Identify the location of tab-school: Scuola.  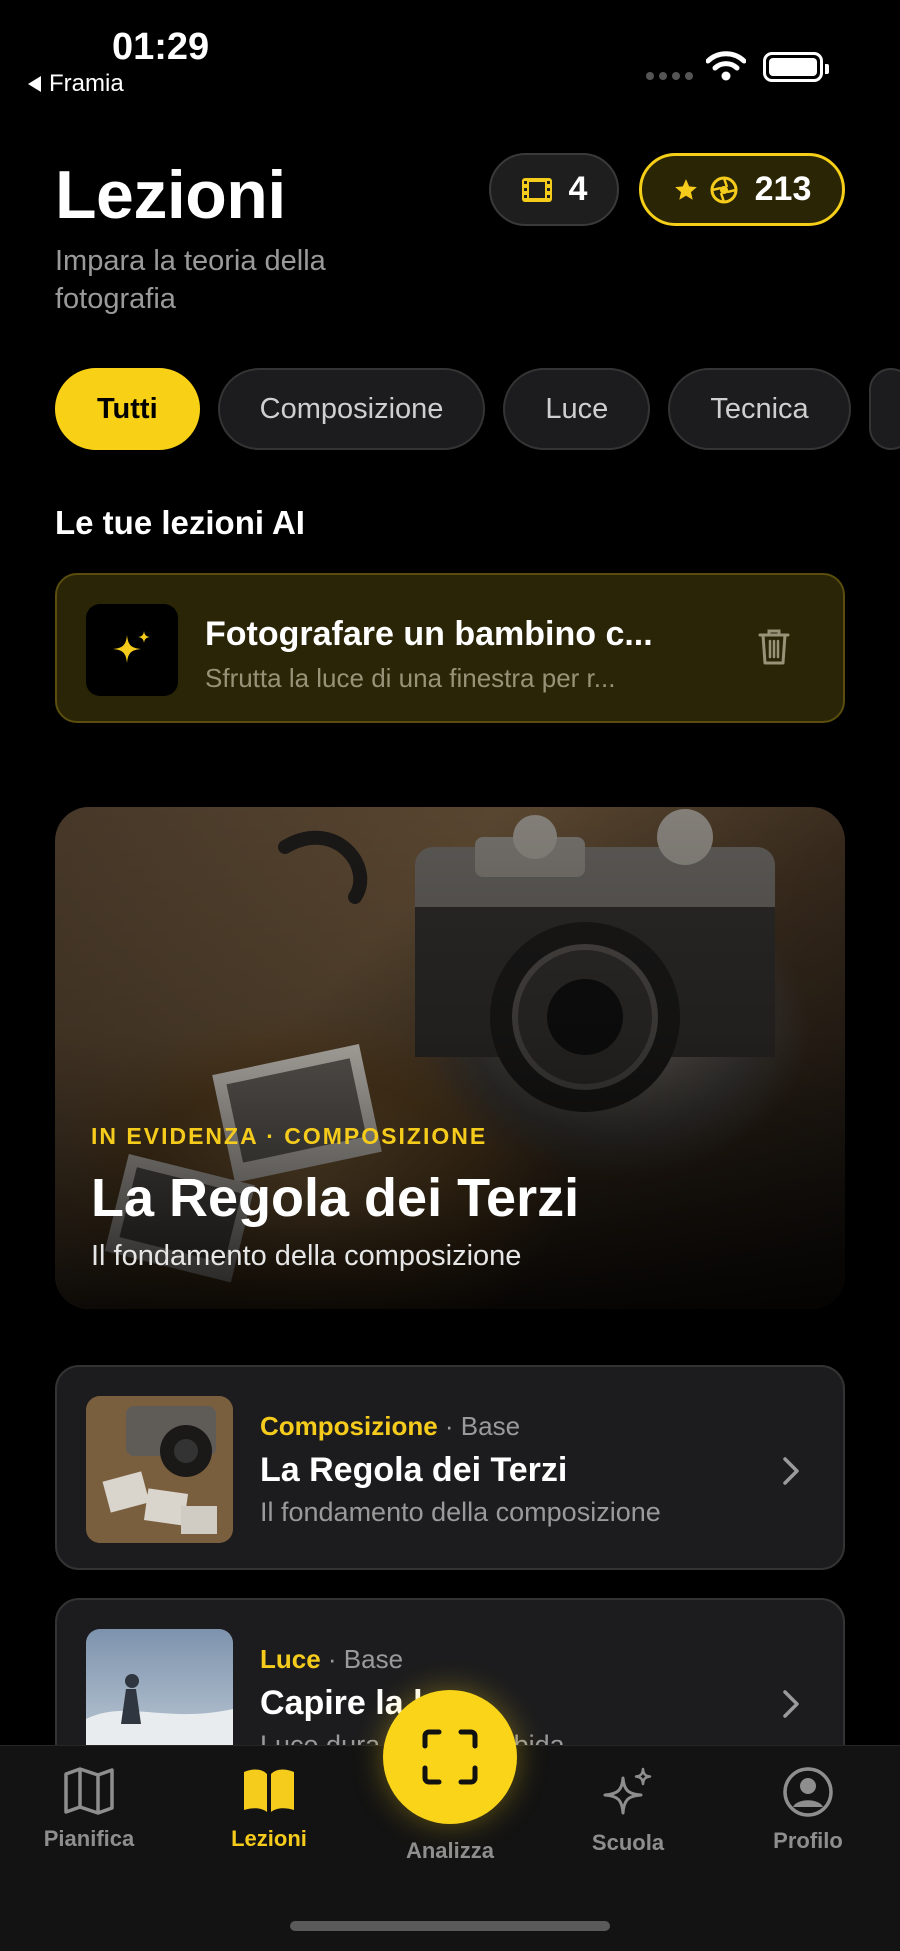
(628, 1811).